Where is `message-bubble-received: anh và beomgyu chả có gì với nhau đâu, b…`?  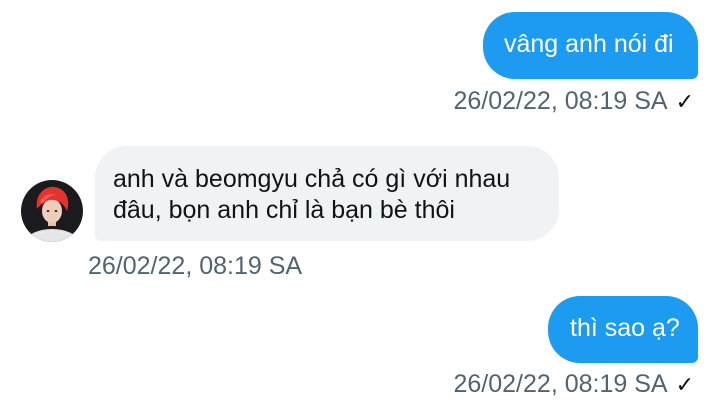
message-bubble-received: anh và beomgyu chả có gì với nhau đâu, b… is located at coordinates (327, 193).